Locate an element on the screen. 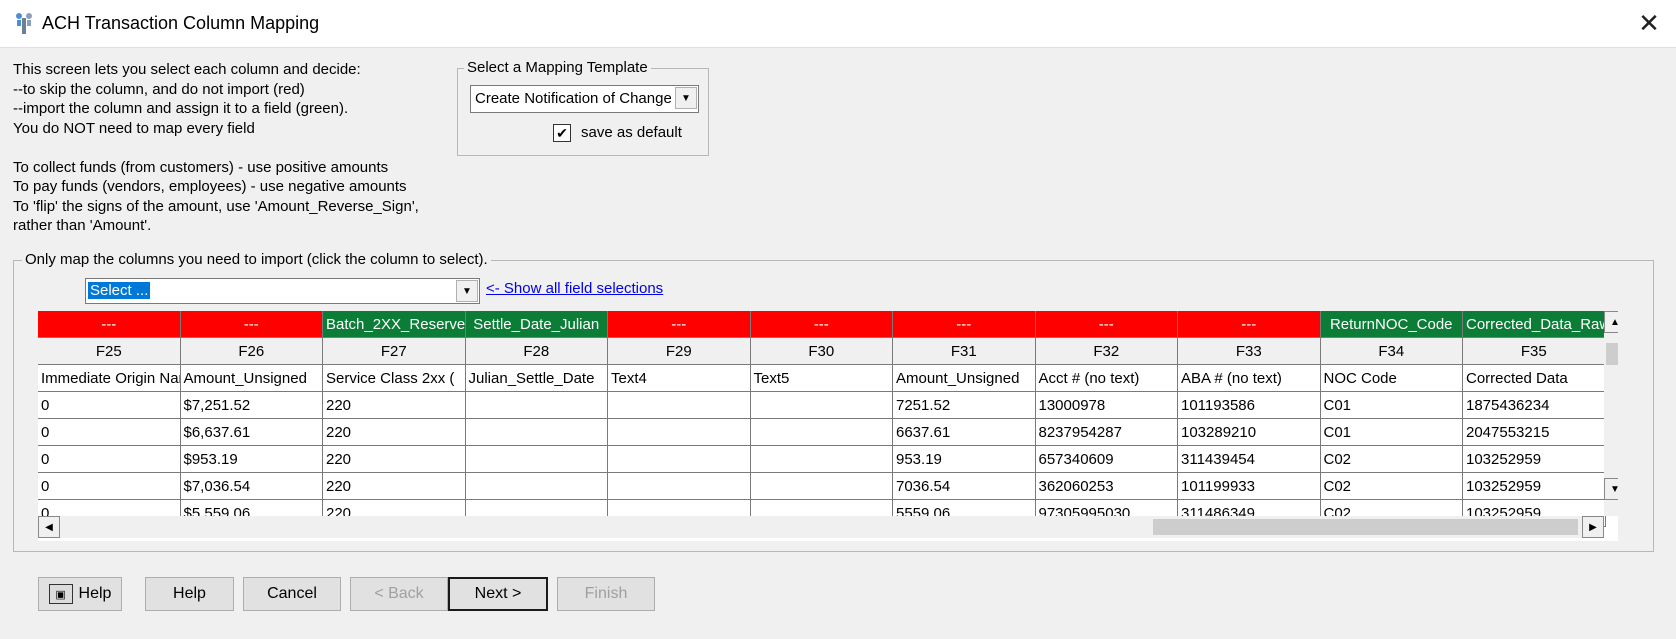  column-header: F33 is located at coordinates (1249, 351).